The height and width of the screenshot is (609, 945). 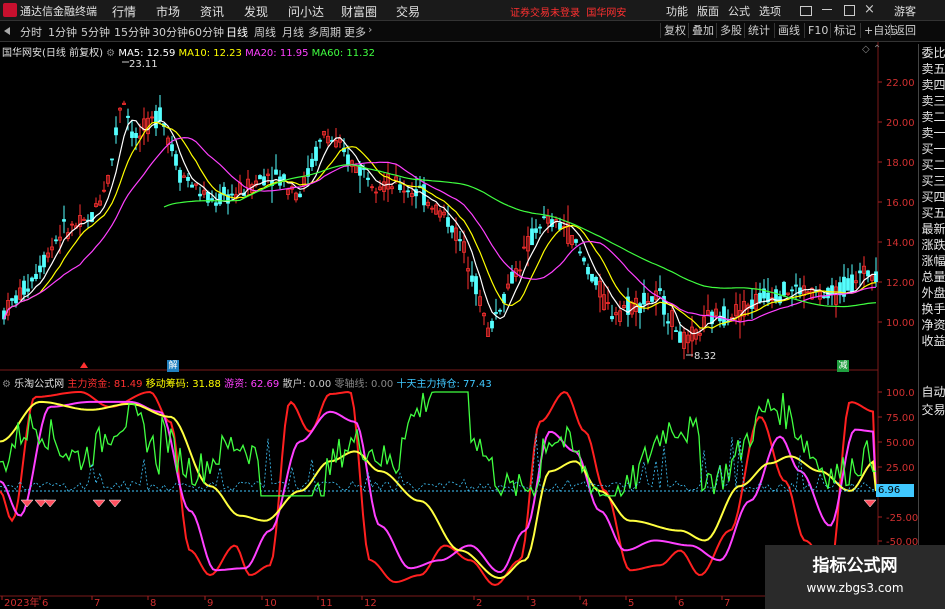 What do you see at coordinates (871, 49) in the screenshot?
I see `chart-options-icon: ◇ ⌃` at bounding box center [871, 49].